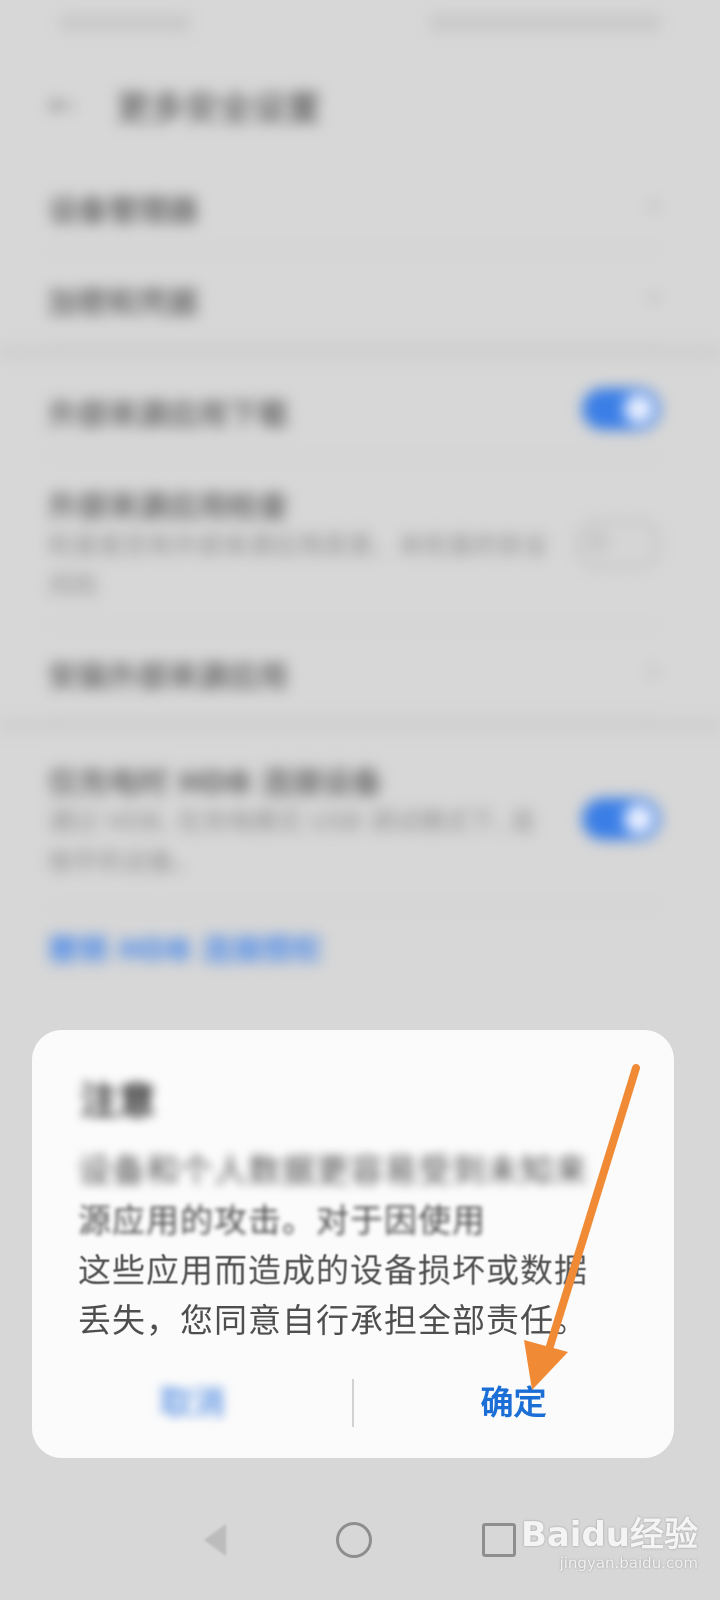 This screenshot has height=1600, width=720. I want to click on annotation-arrow, so click(582, 1227).